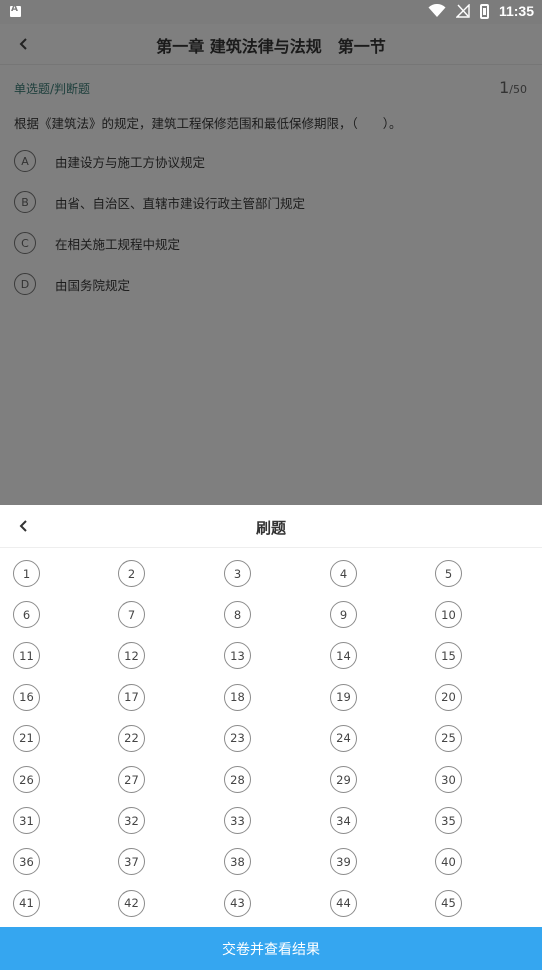 Image resolution: width=542 pixels, height=970 pixels. I want to click on question-number-button: 24, so click(343, 738).